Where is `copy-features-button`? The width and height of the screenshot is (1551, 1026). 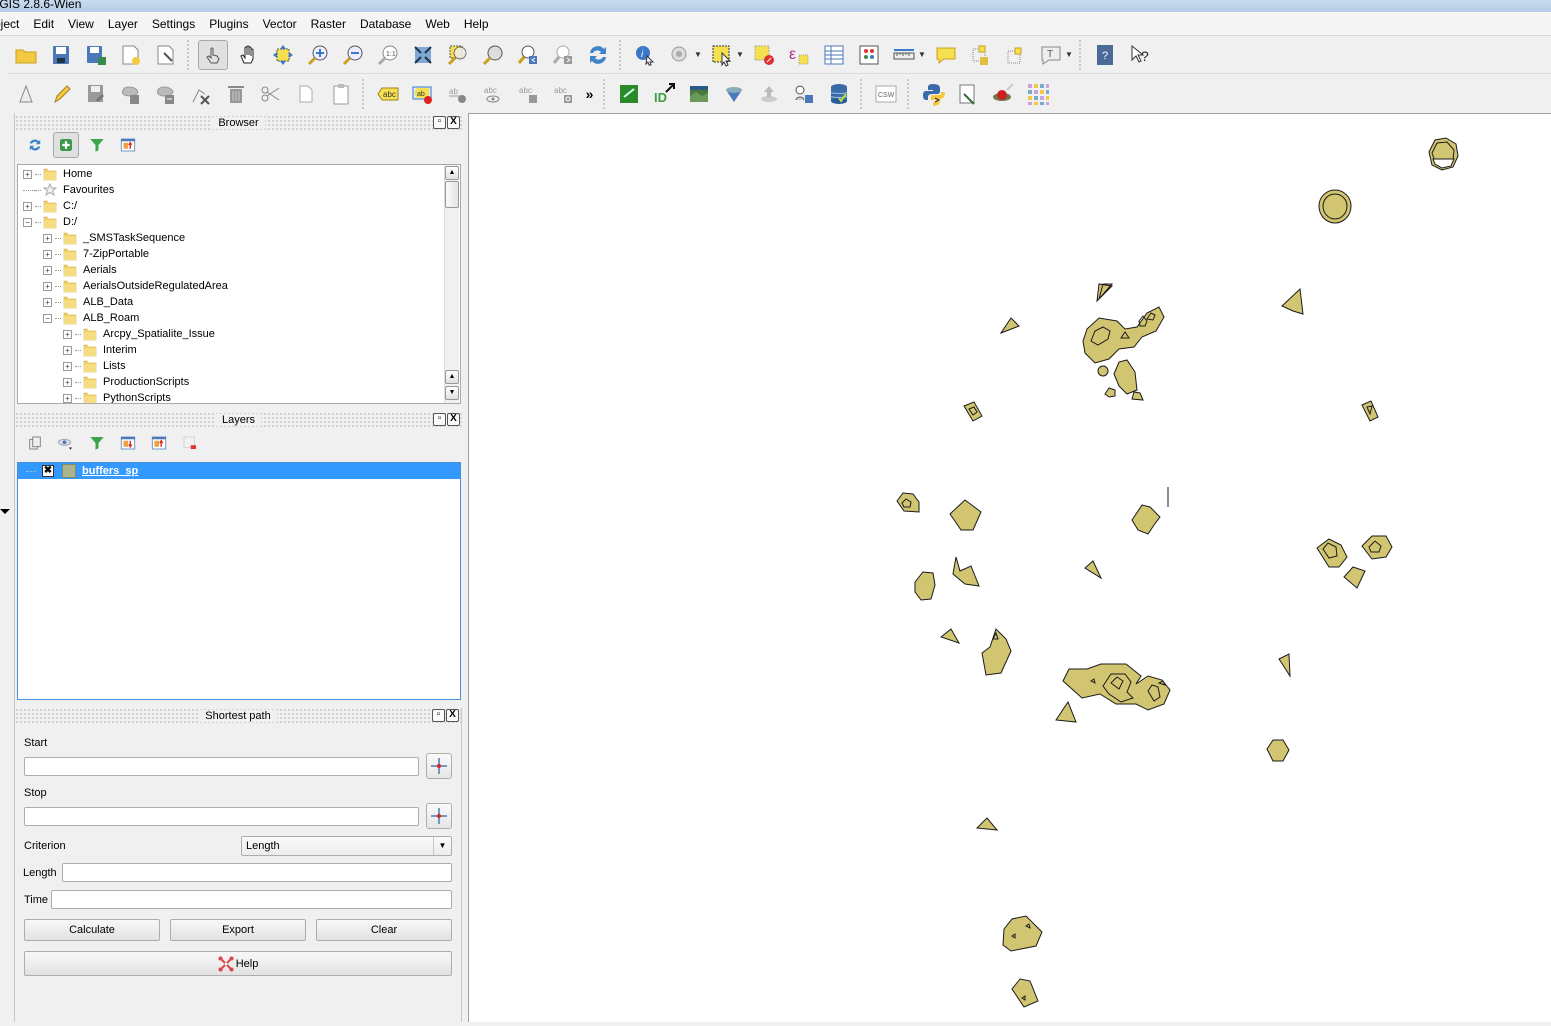 copy-features-button is located at coordinates (306, 94).